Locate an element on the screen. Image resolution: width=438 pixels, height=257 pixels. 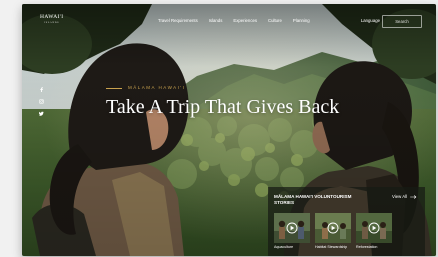
nav-link-islands: Islands is located at coordinates (216, 20).